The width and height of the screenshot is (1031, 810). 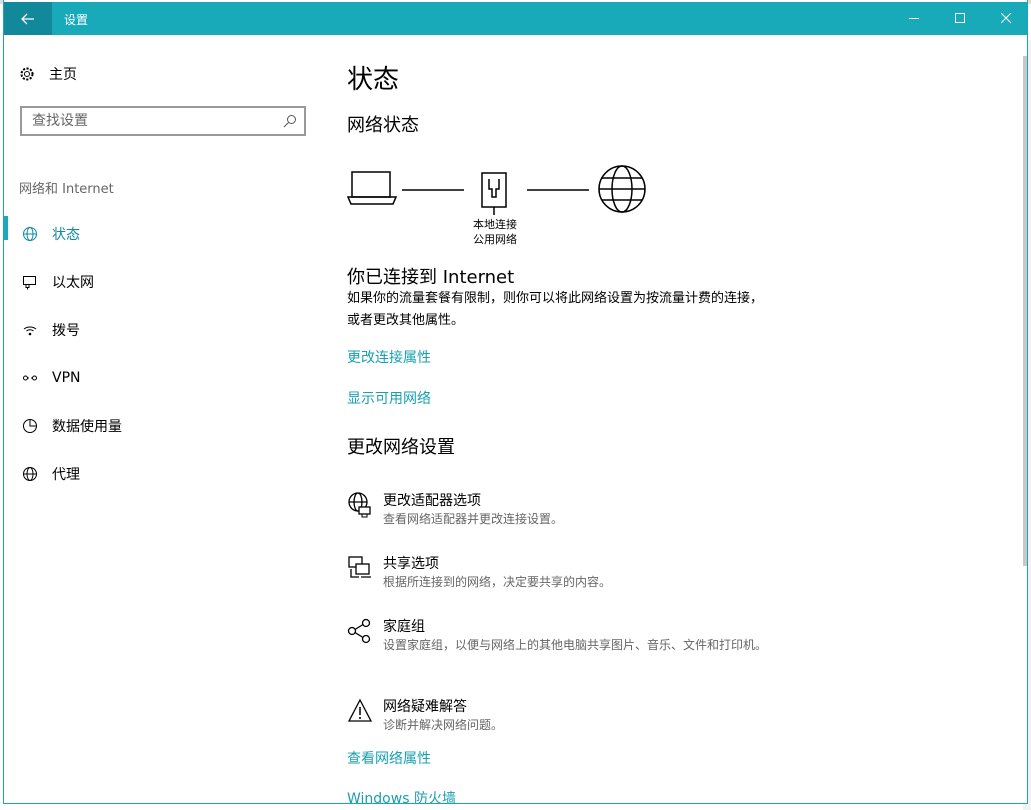 What do you see at coordinates (473, 519) in the screenshot?
I see `option-description: 查看网络适配器并更改连接设置。` at bounding box center [473, 519].